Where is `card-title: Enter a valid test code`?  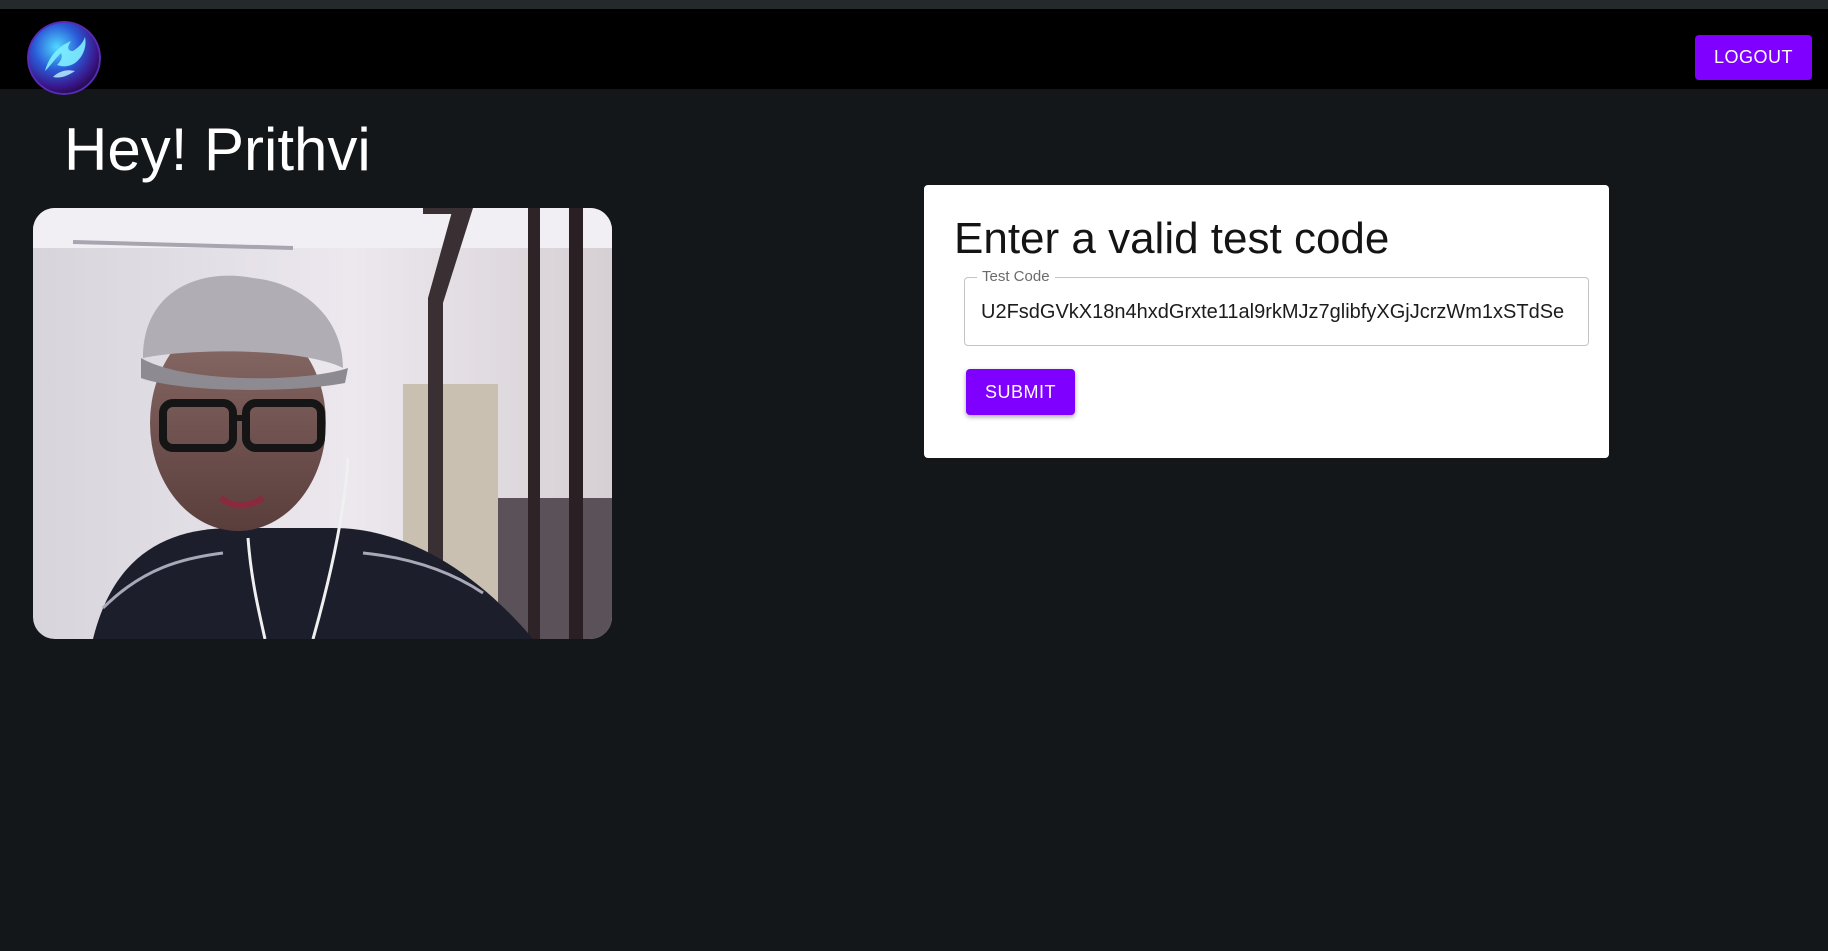 card-title: Enter a valid test code is located at coordinates (1172, 238).